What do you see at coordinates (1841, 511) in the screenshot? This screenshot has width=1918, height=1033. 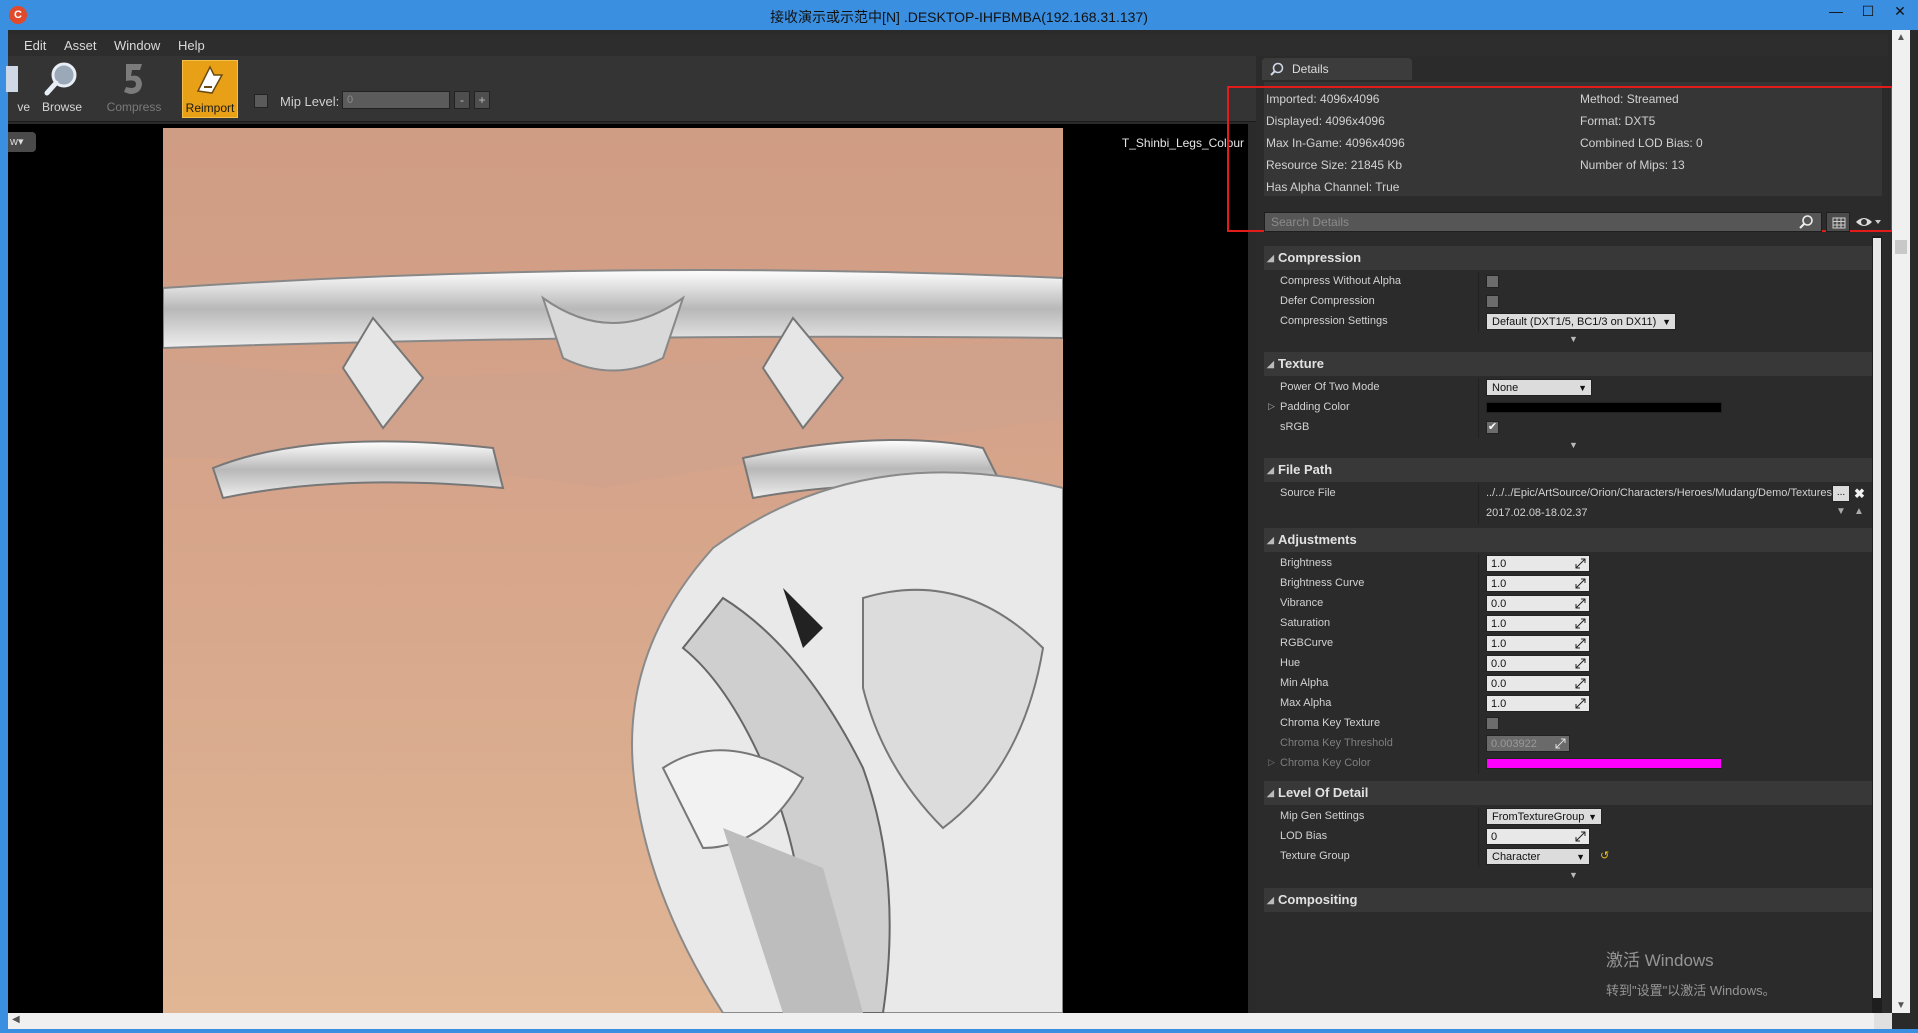 I see `move-down-icon: ▼` at bounding box center [1841, 511].